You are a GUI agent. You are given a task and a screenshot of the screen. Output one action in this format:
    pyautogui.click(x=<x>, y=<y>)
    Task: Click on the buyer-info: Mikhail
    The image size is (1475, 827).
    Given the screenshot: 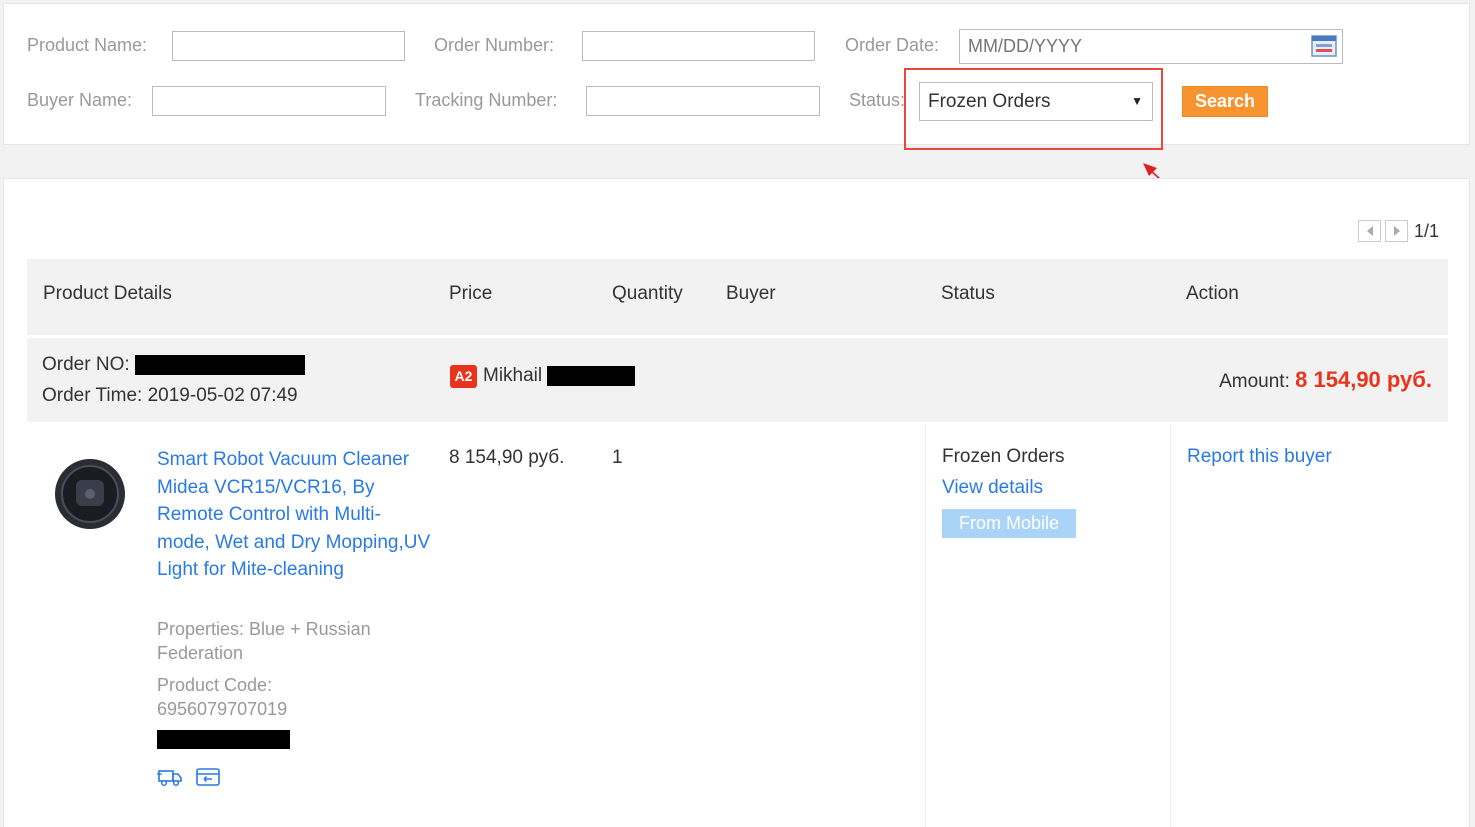 What is the action you would take?
    pyautogui.click(x=559, y=376)
    